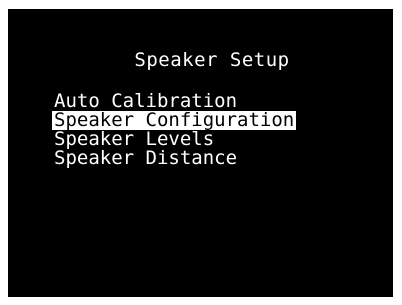 This screenshot has width=402, height=305. What do you see at coordinates (212, 60) in the screenshot?
I see `page-title: Speaker Setup` at bounding box center [212, 60].